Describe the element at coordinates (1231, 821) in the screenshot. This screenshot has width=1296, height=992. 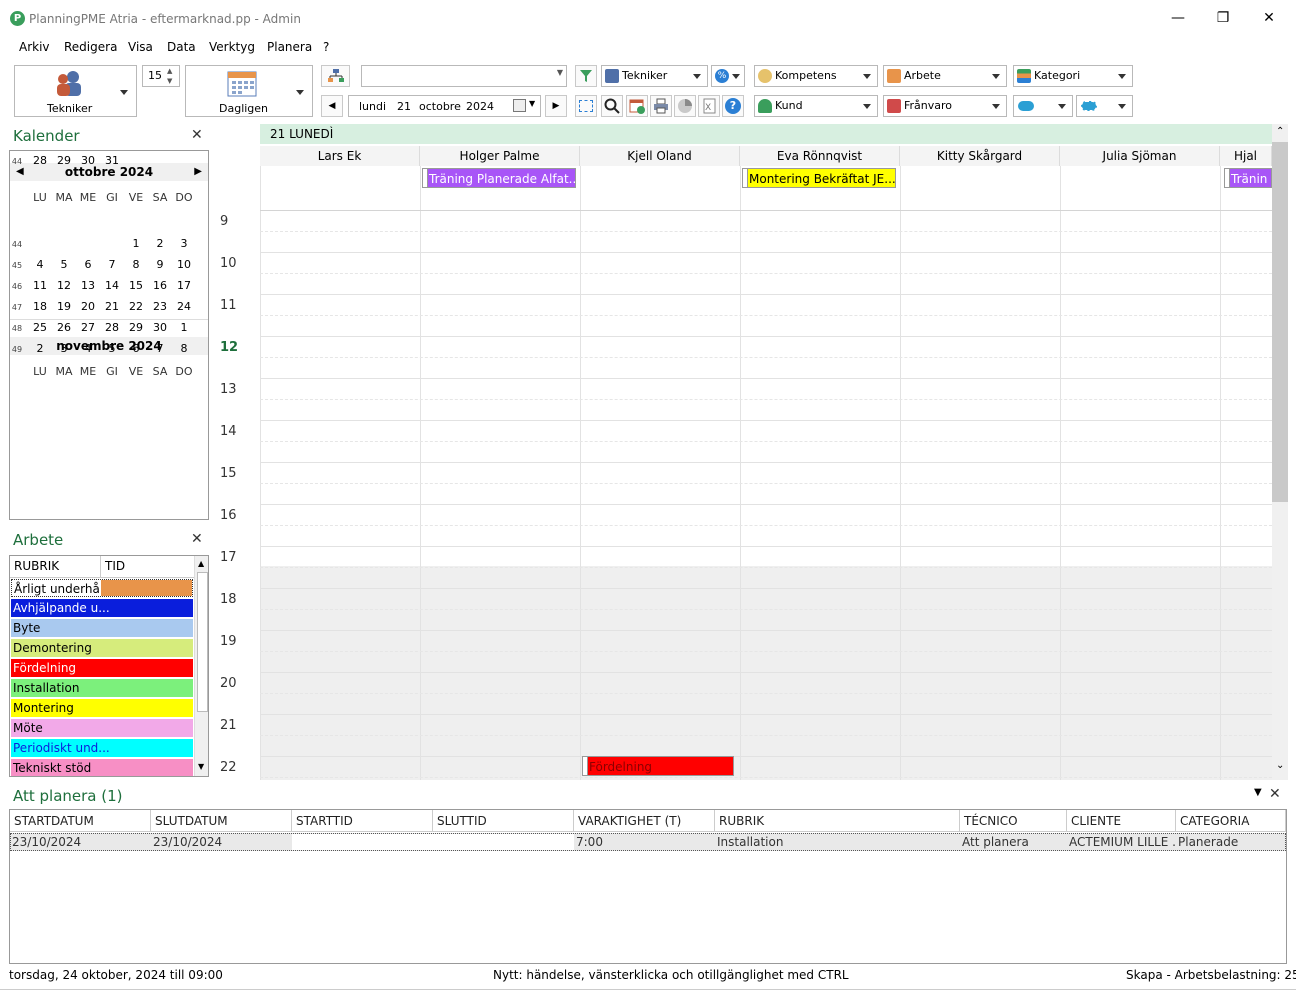
I see `table-column-header: CATEGORIA` at that location.